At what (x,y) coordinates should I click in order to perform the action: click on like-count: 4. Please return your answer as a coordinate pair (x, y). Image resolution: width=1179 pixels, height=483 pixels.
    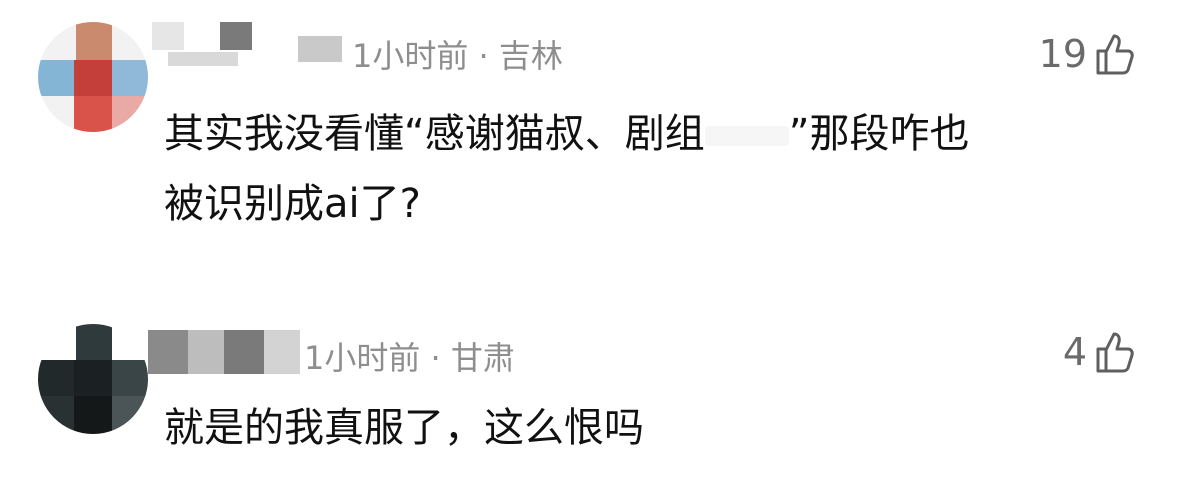
    Looking at the image, I should click on (1074, 352).